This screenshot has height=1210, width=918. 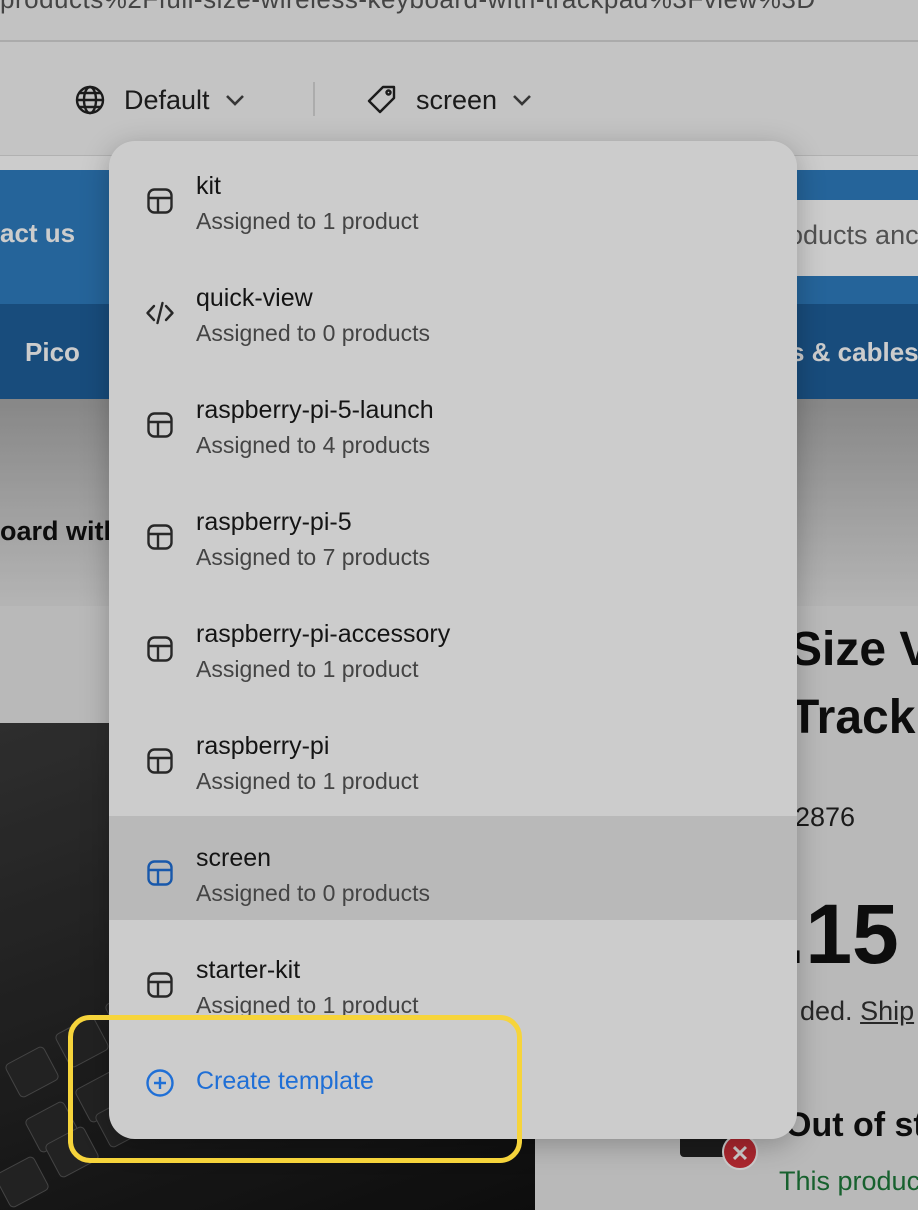 I want to click on template-option-name: raspberry-pi-5, so click(x=274, y=522).